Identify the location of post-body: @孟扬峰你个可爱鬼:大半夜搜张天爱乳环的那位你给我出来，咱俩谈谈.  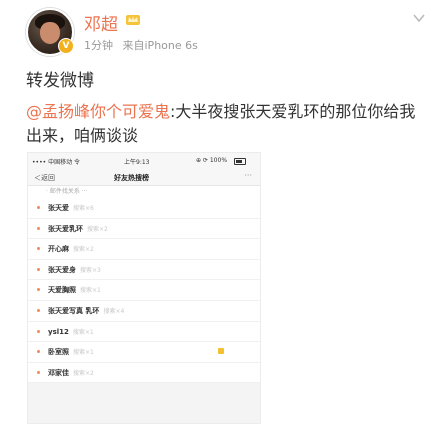
(226, 124).